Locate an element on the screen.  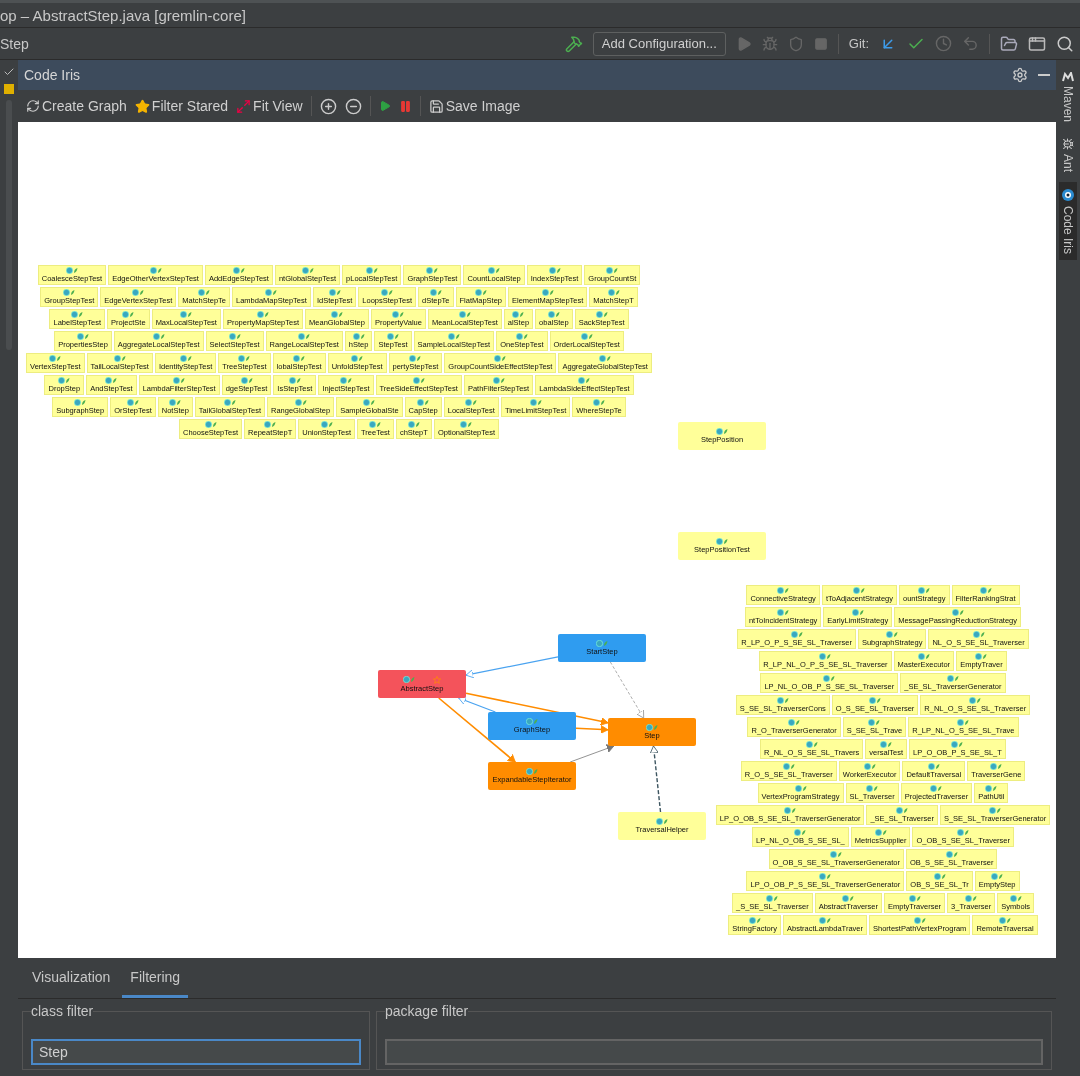
folder-icon is located at coordinates (1009, 43).